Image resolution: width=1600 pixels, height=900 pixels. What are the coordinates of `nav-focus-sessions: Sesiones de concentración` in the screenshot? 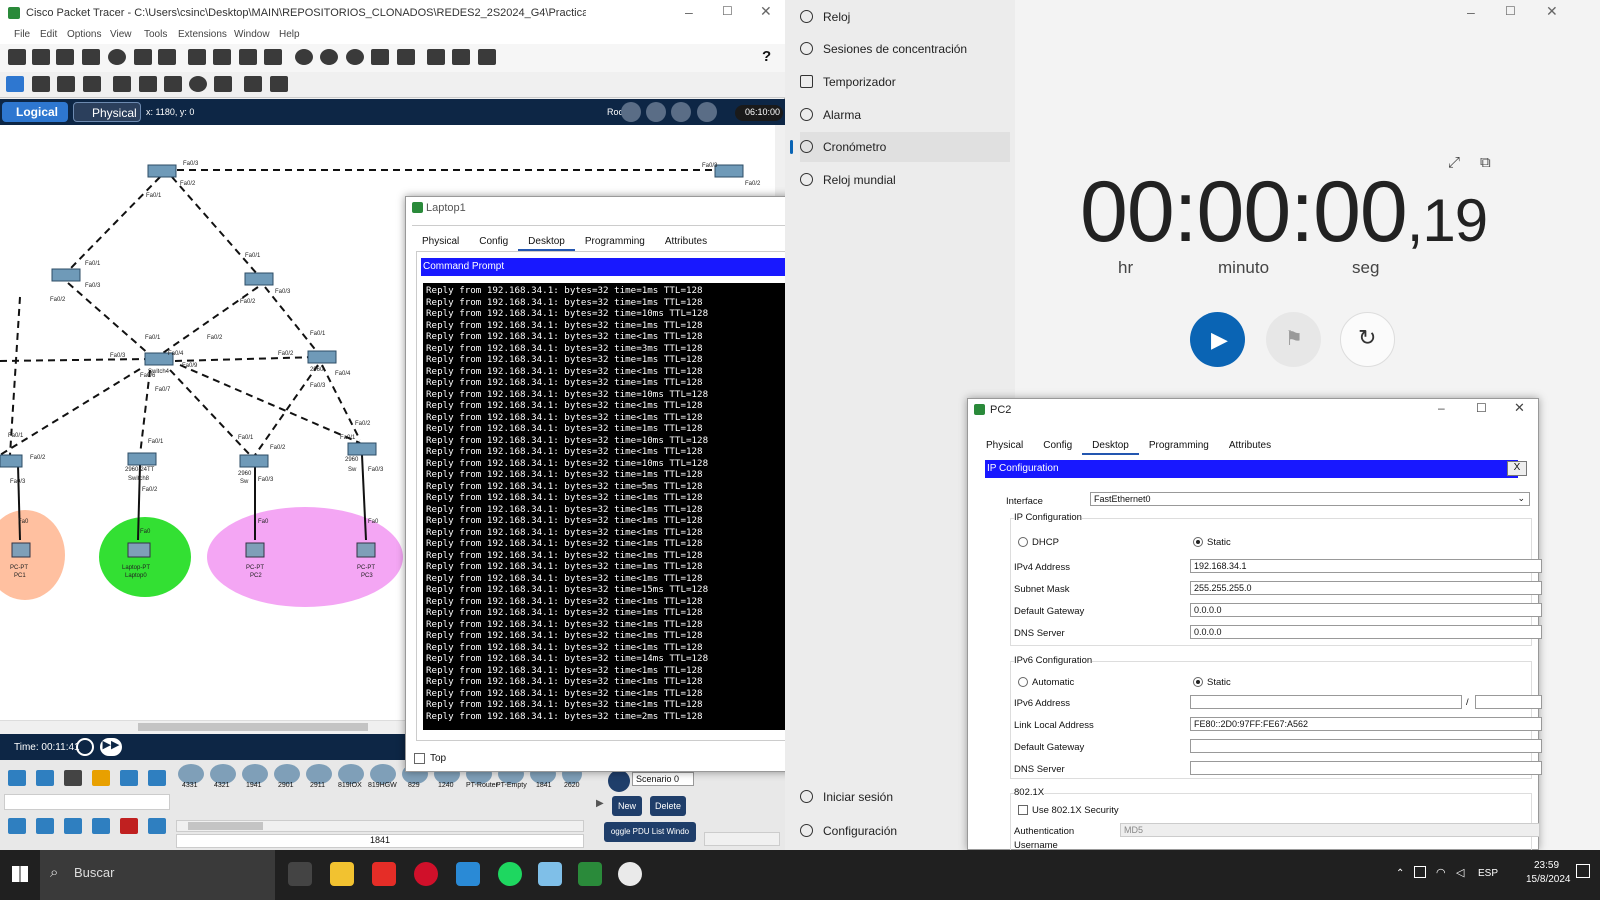 It's located at (905, 49).